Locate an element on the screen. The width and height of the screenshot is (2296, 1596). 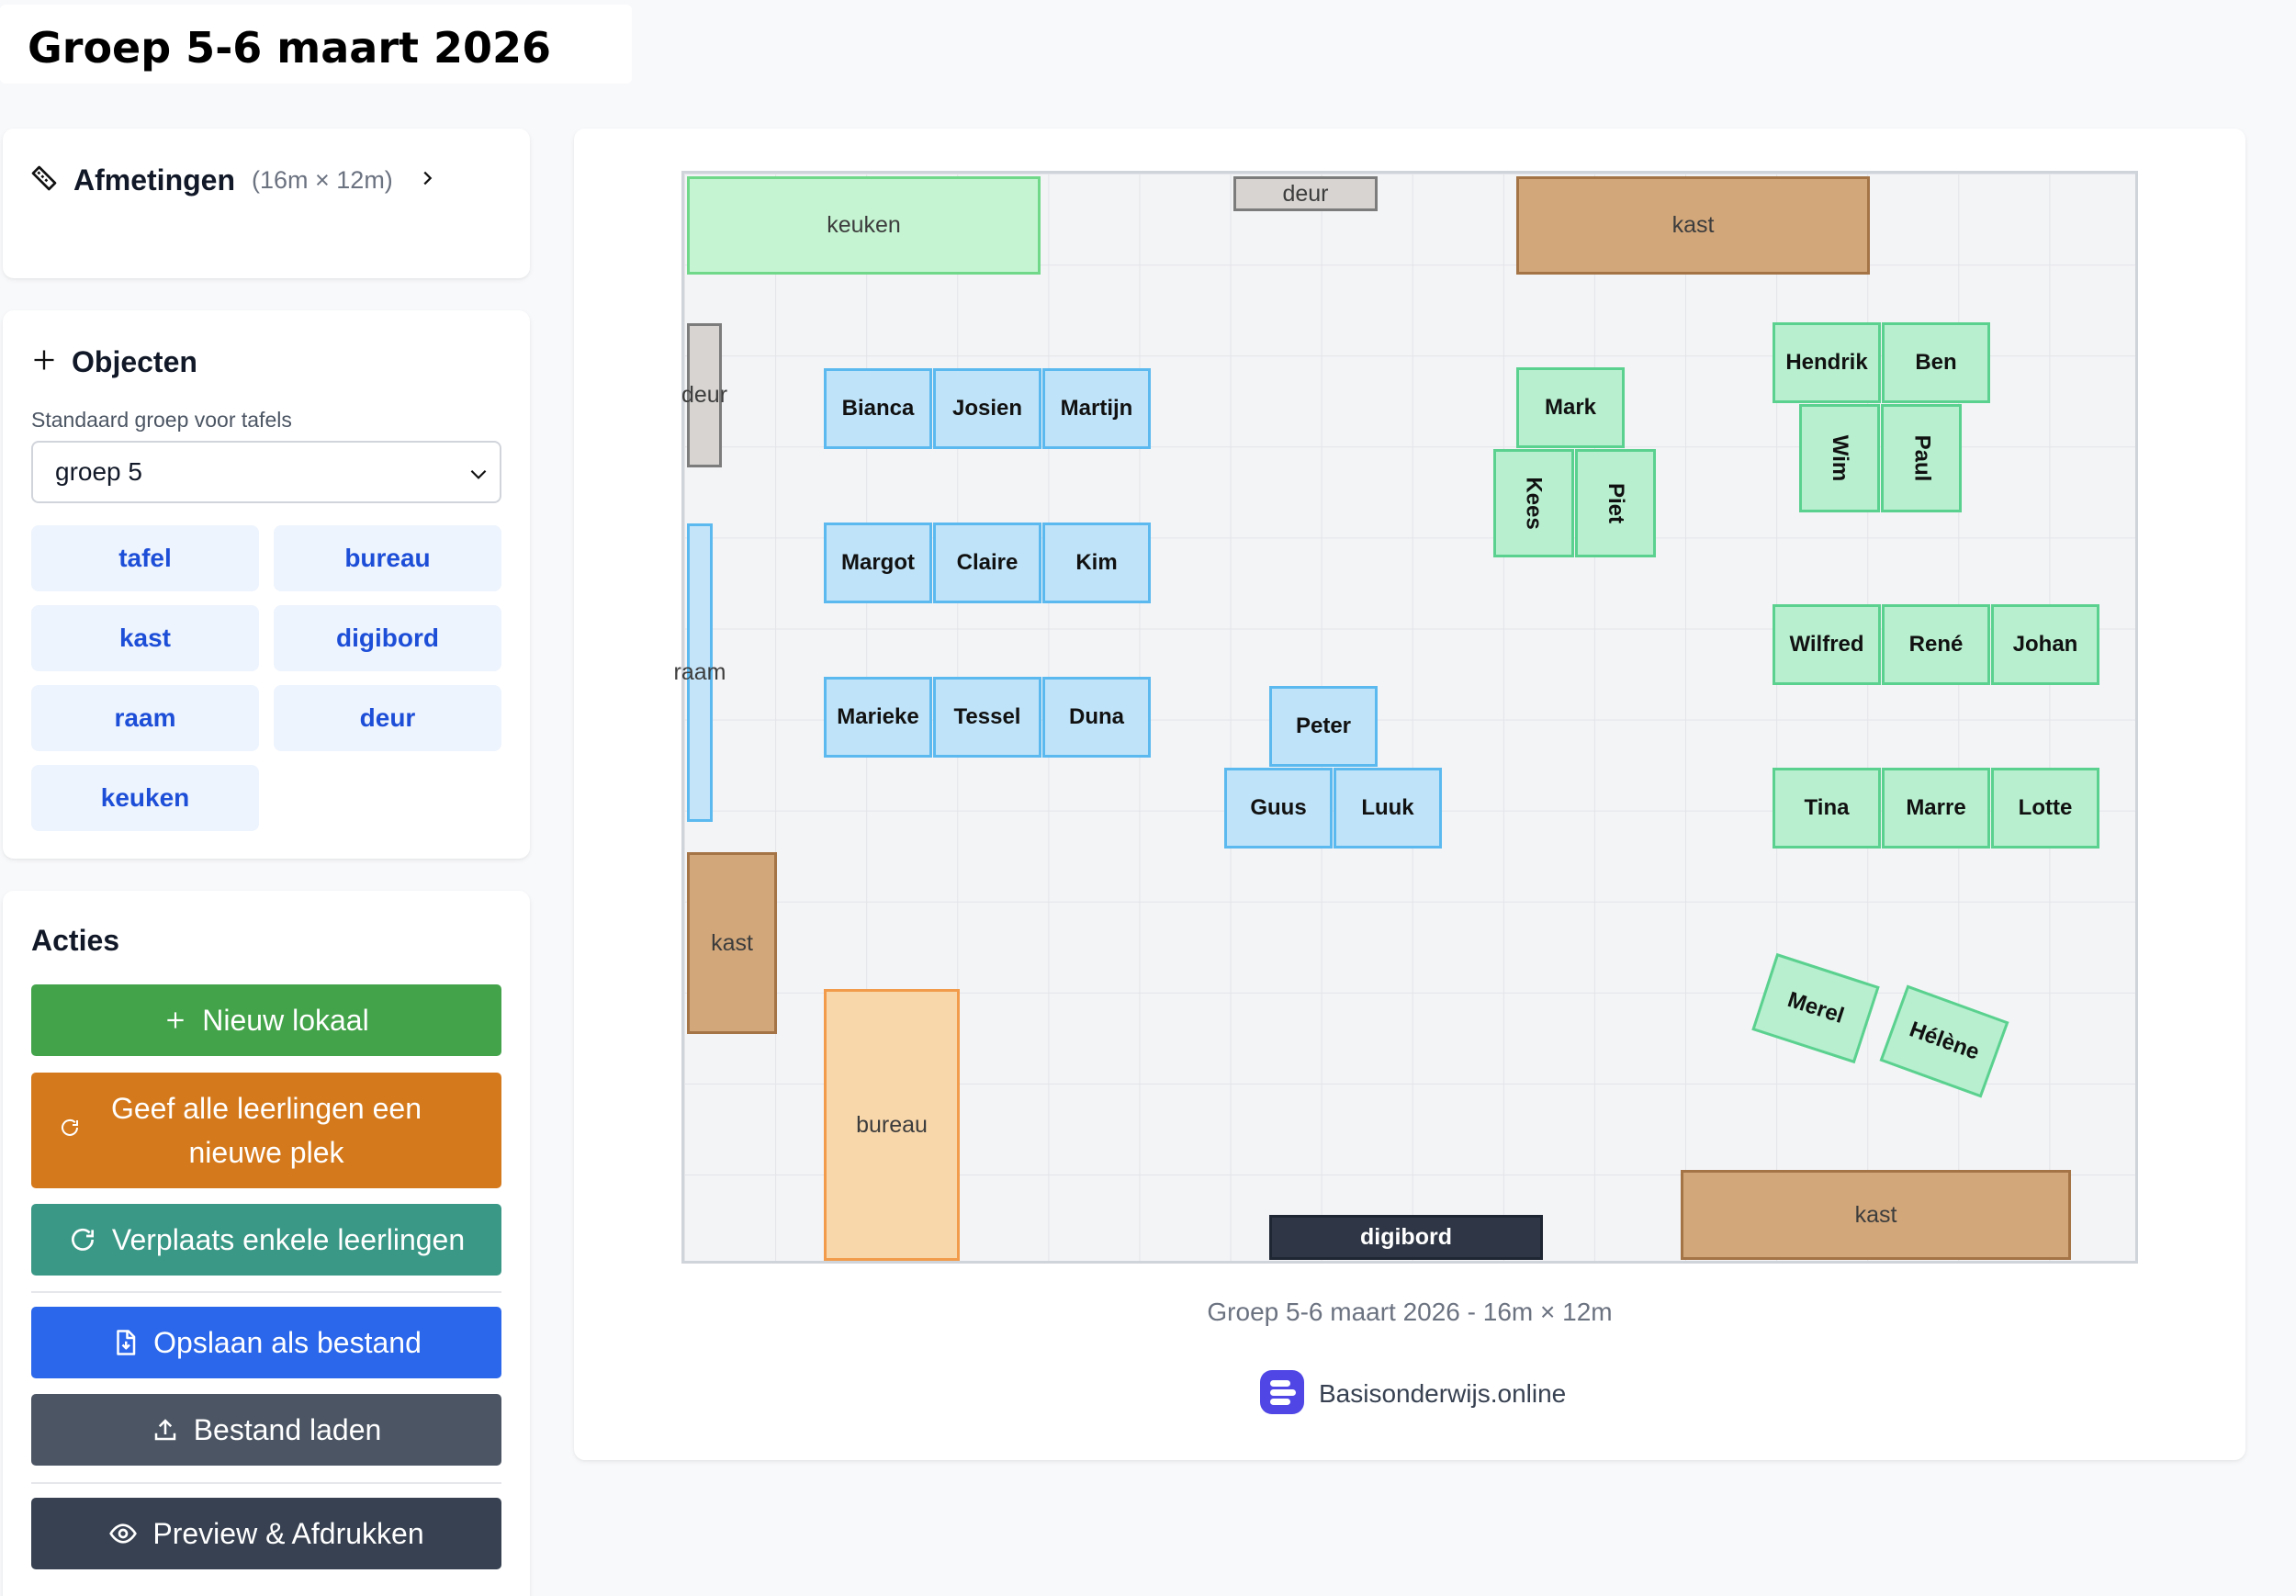
page-title: Groep 5-6 maart 2026 is located at coordinates (290, 48).